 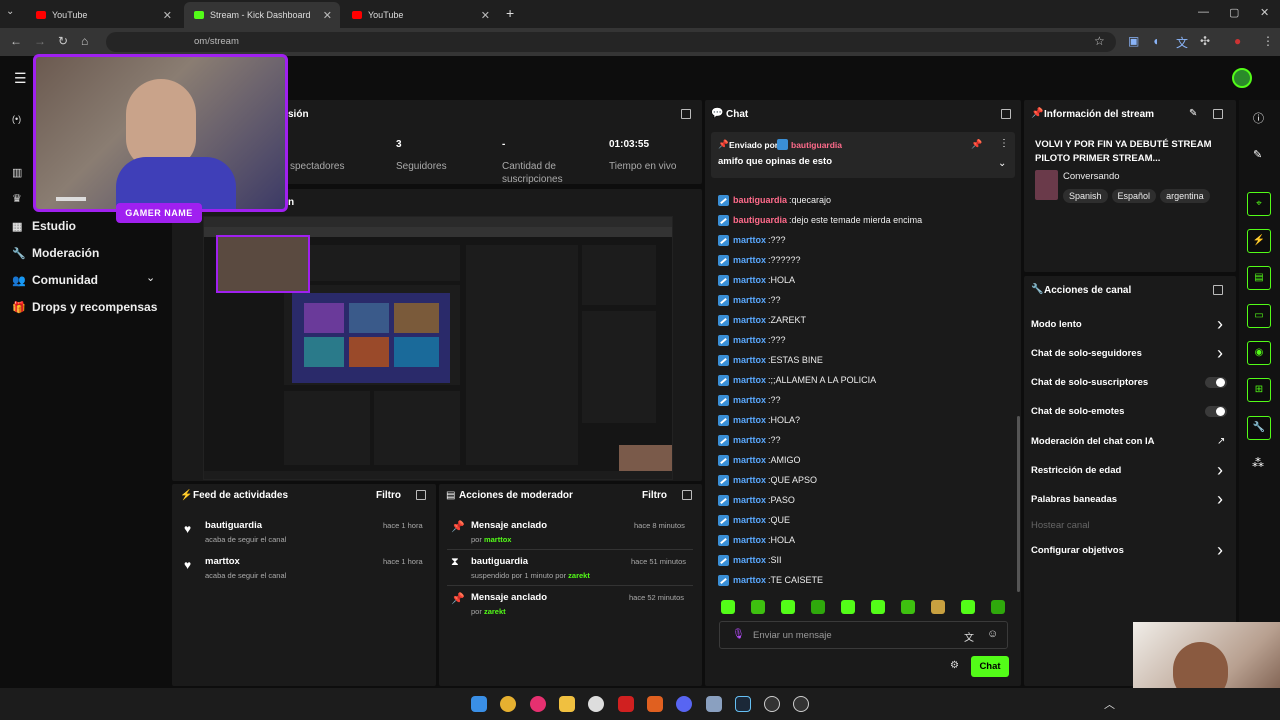 What do you see at coordinates (510, 13) in the screenshot?
I see `new-tab-button: +` at bounding box center [510, 13].